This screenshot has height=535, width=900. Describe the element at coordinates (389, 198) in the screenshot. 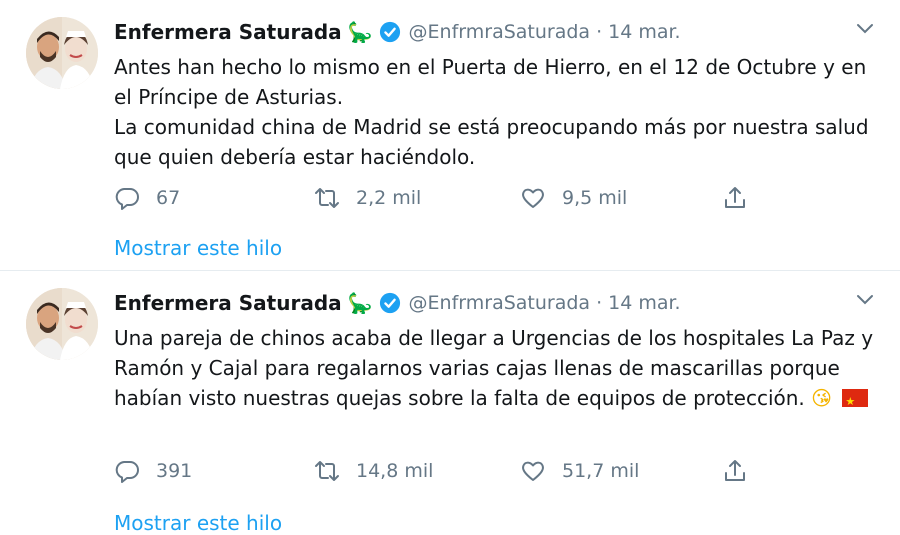

I see `retweet-count: 2,2 mil` at that location.